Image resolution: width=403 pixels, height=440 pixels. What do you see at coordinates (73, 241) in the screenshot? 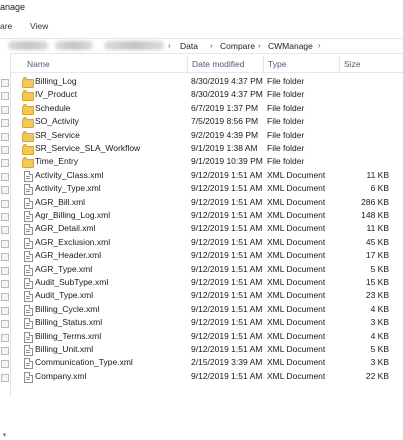
I see `row-name: AGR_Exclusion.xml` at bounding box center [73, 241].